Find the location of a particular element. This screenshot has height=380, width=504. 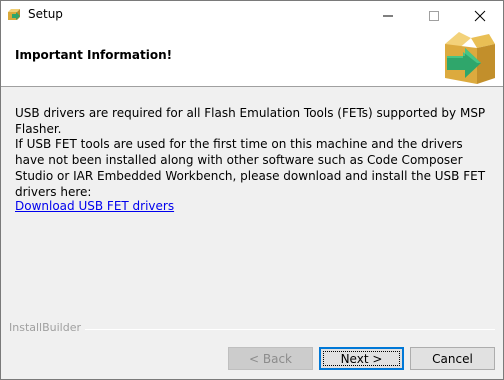

cancel-button-label: Cancel is located at coordinates (452, 358).